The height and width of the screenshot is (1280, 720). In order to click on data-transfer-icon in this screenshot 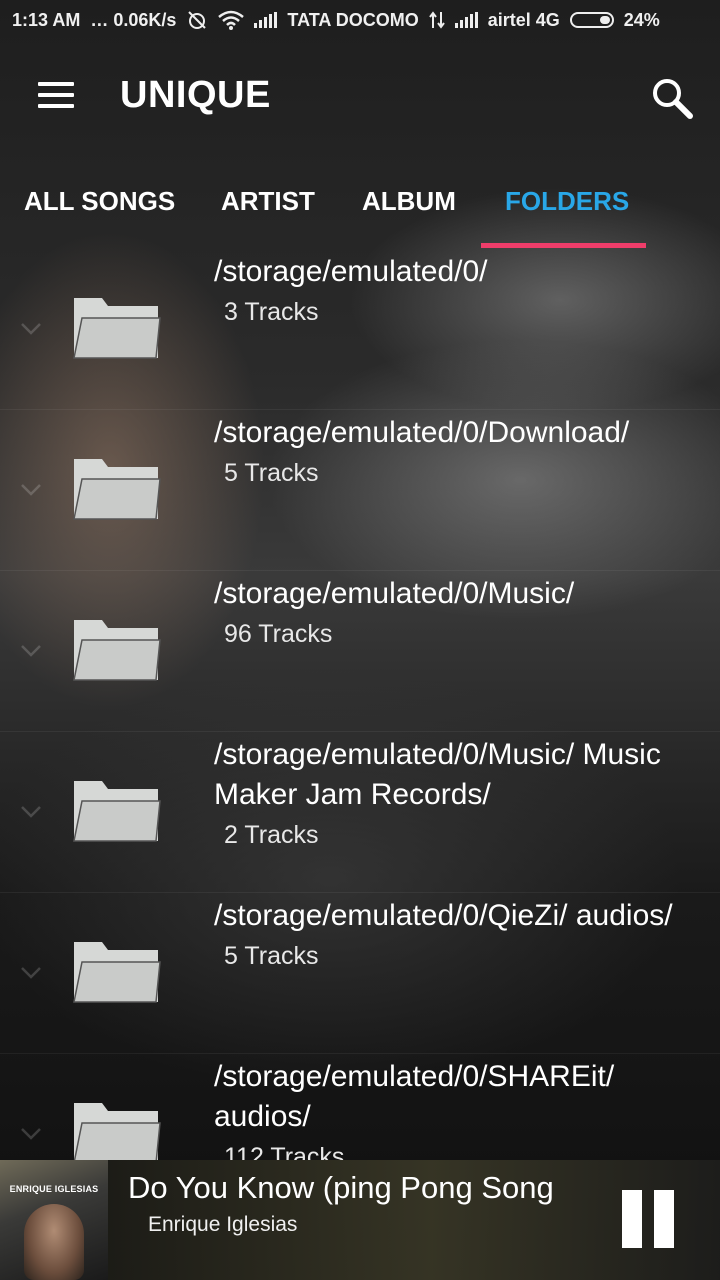, I will do `click(436, 20)`.